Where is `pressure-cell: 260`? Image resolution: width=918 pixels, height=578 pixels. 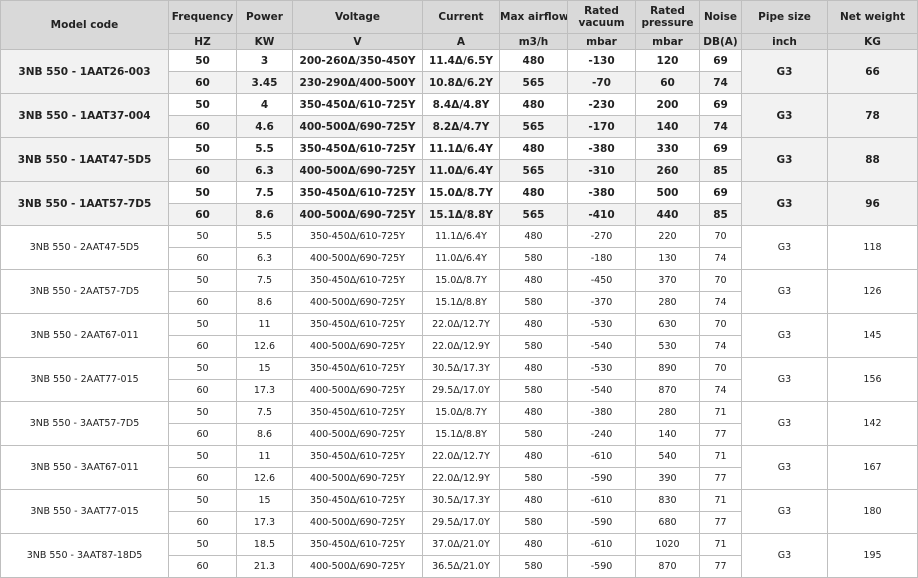
pressure-cell: 260 is located at coordinates (667, 170).